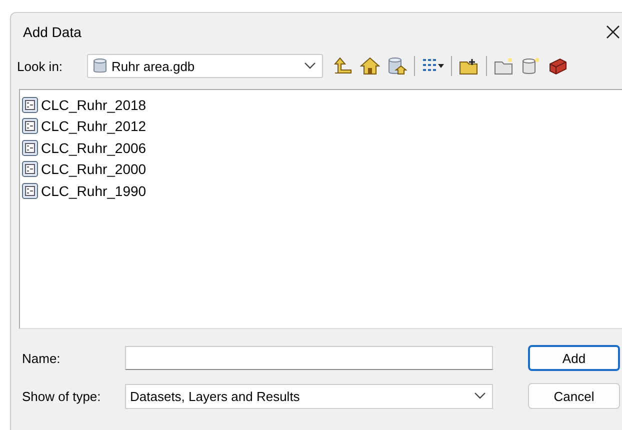 This screenshot has width=622, height=430. Describe the element at coordinates (574, 396) in the screenshot. I see `cancel-button: Cancel` at that location.